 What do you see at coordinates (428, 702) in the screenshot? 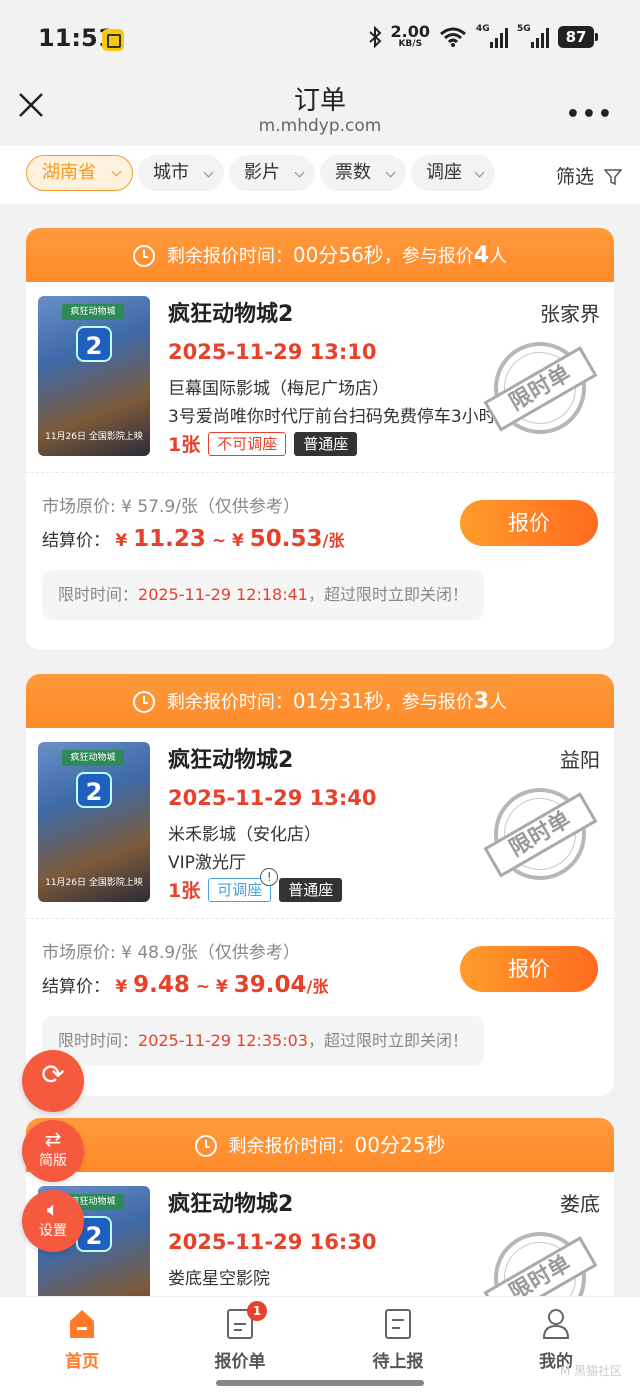
I see `participants-label: ，参与报价` at bounding box center [428, 702].